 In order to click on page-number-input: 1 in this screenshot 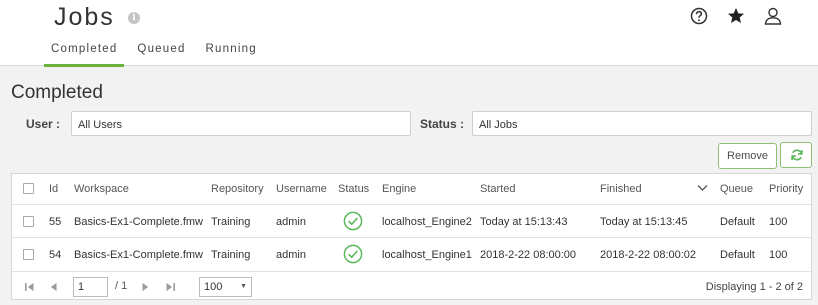, I will do `click(90, 287)`.